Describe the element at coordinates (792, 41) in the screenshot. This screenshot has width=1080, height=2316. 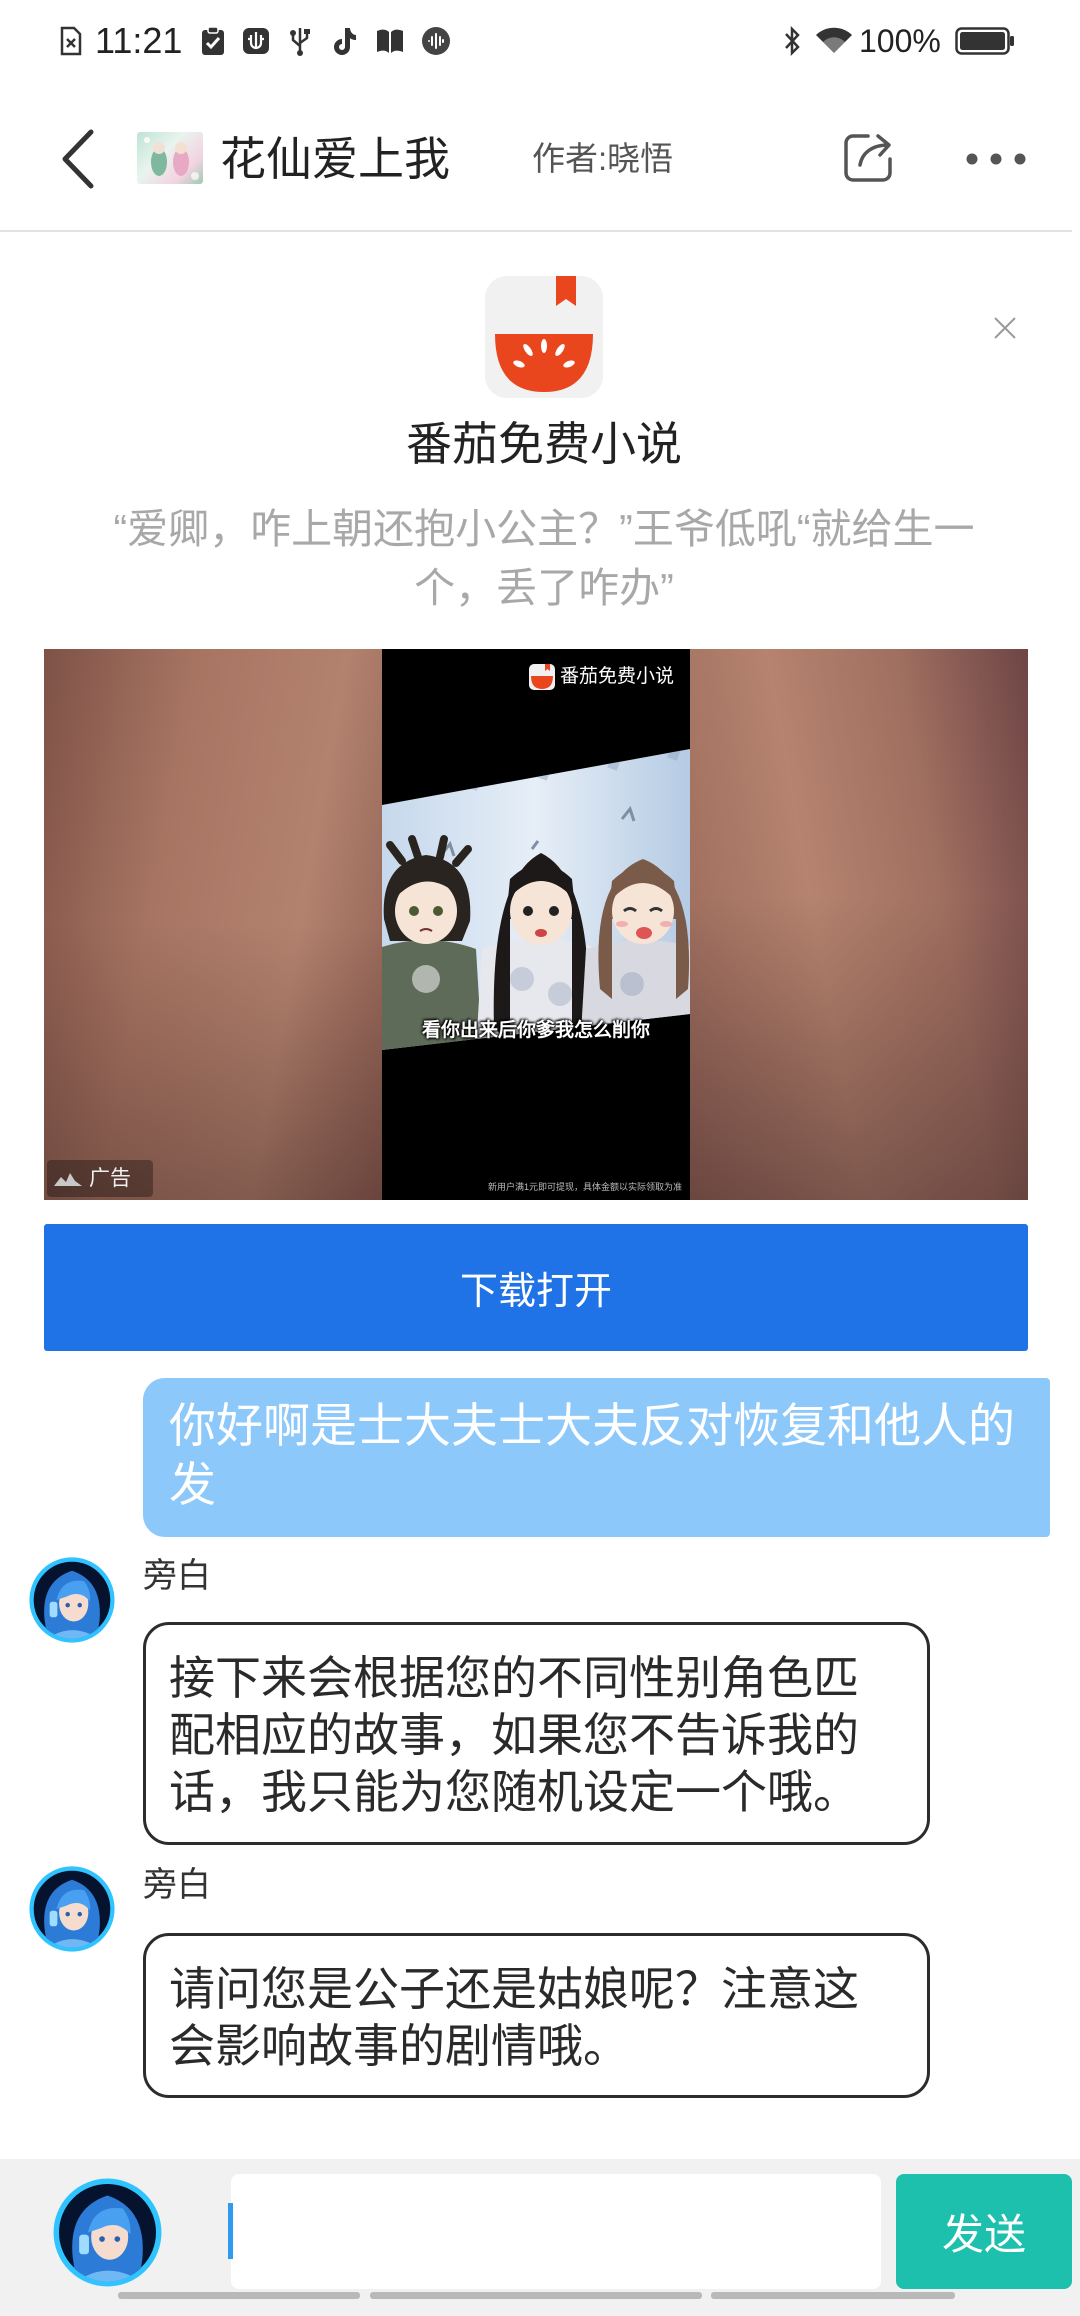
I see `bluetooth-icon` at that location.